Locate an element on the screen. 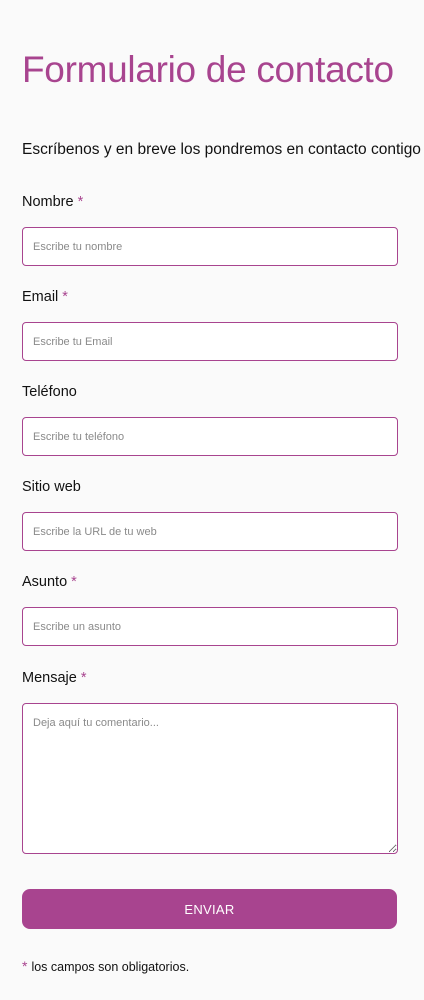 The image size is (424, 1000). required-note-text: los campos son obligatorios. is located at coordinates (110, 967).